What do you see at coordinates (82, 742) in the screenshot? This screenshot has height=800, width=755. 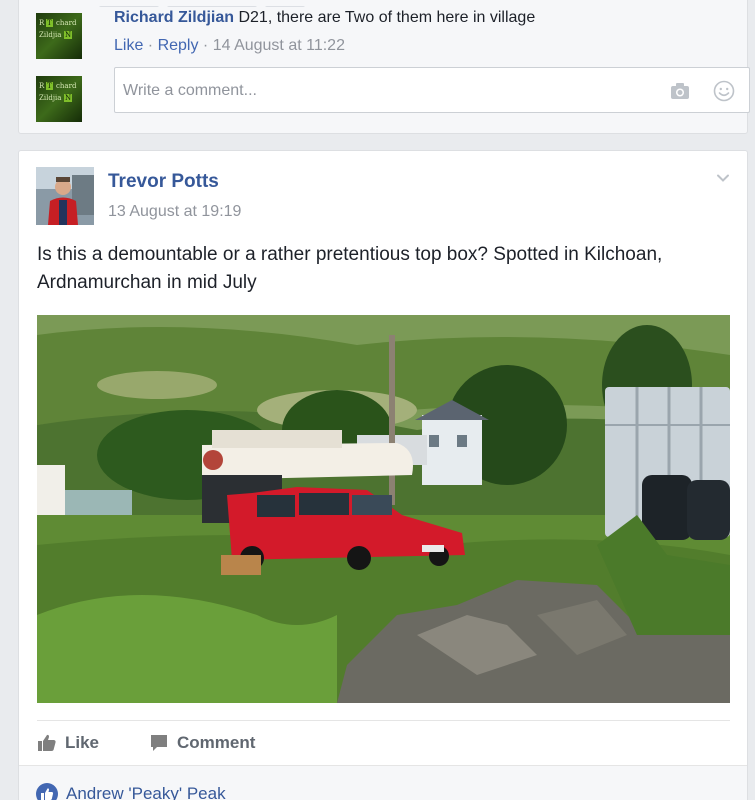 I see `like-label: Like` at bounding box center [82, 742].